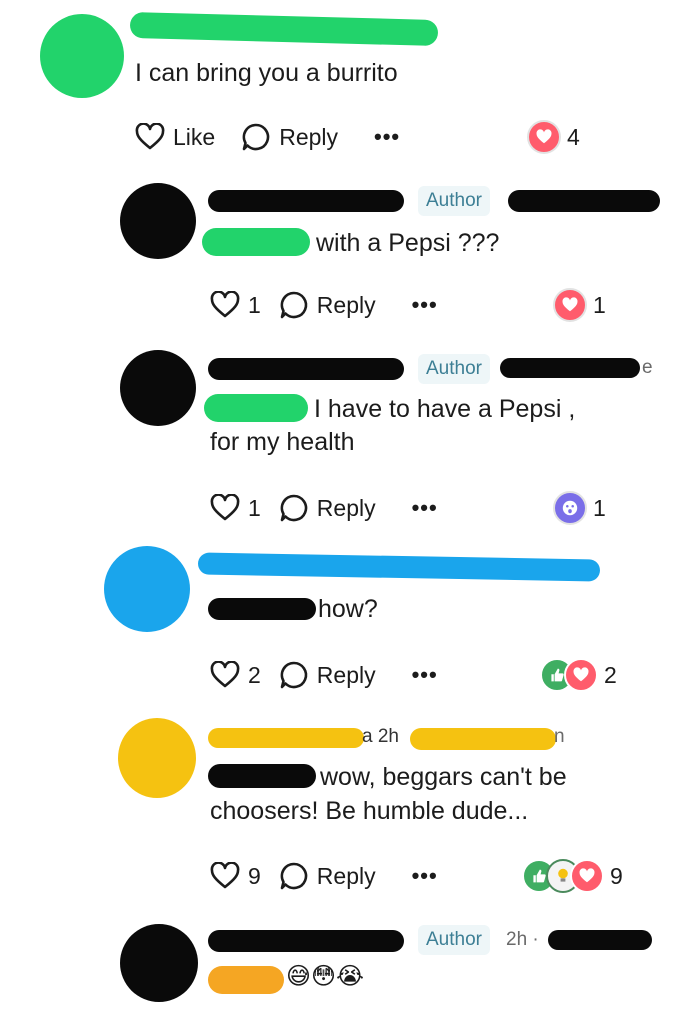 This screenshot has width=700, height=1011. What do you see at coordinates (443, 777) in the screenshot?
I see `comment-text-line-1: wow, beggars can't be` at bounding box center [443, 777].